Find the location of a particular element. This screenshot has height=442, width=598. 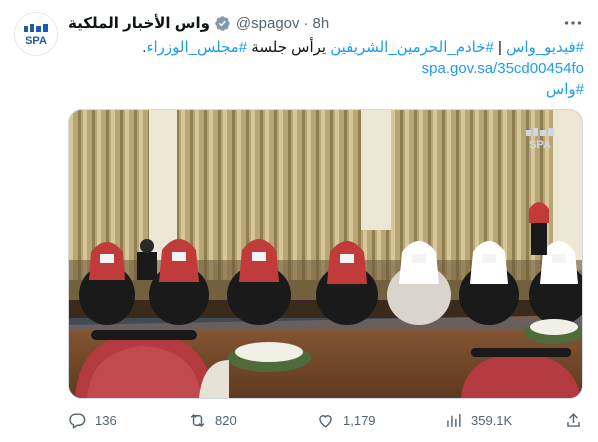

retweet-button: 820 is located at coordinates (212, 420).